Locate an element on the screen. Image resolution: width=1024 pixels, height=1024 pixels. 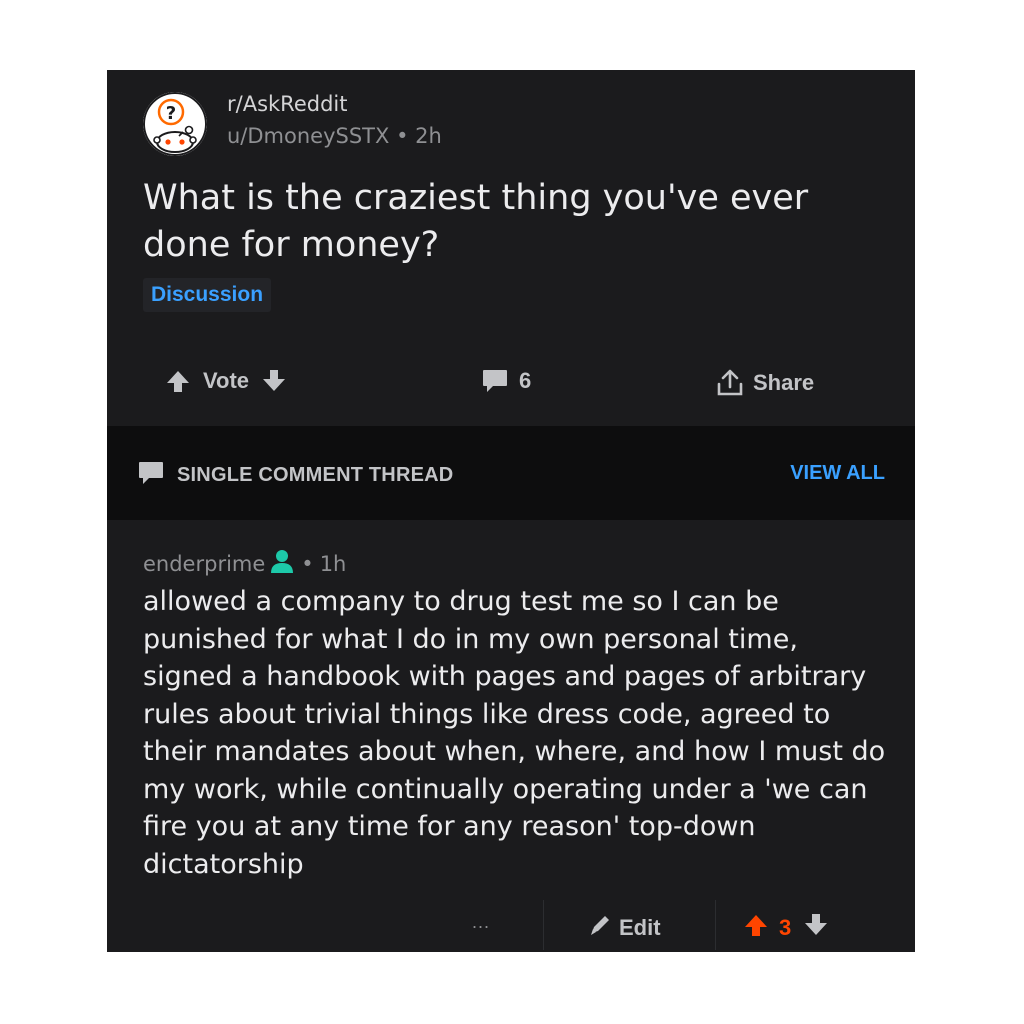
comment-age: 1h is located at coordinates (333, 563).